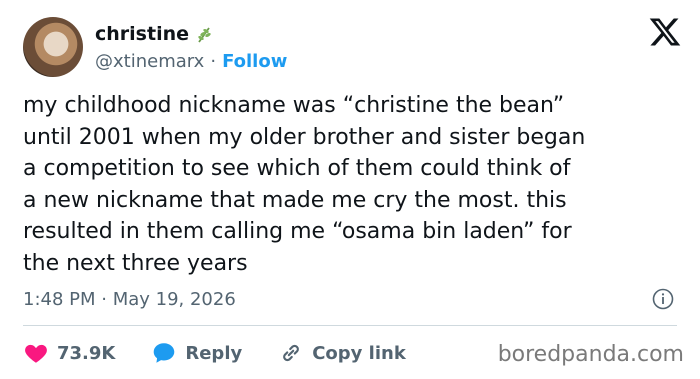 The height and width of the screenshot is (379, 700). Describe the element at coordinates (149, 61) in the screenshot. I see `author-handle: @xtinemarx` at that location.